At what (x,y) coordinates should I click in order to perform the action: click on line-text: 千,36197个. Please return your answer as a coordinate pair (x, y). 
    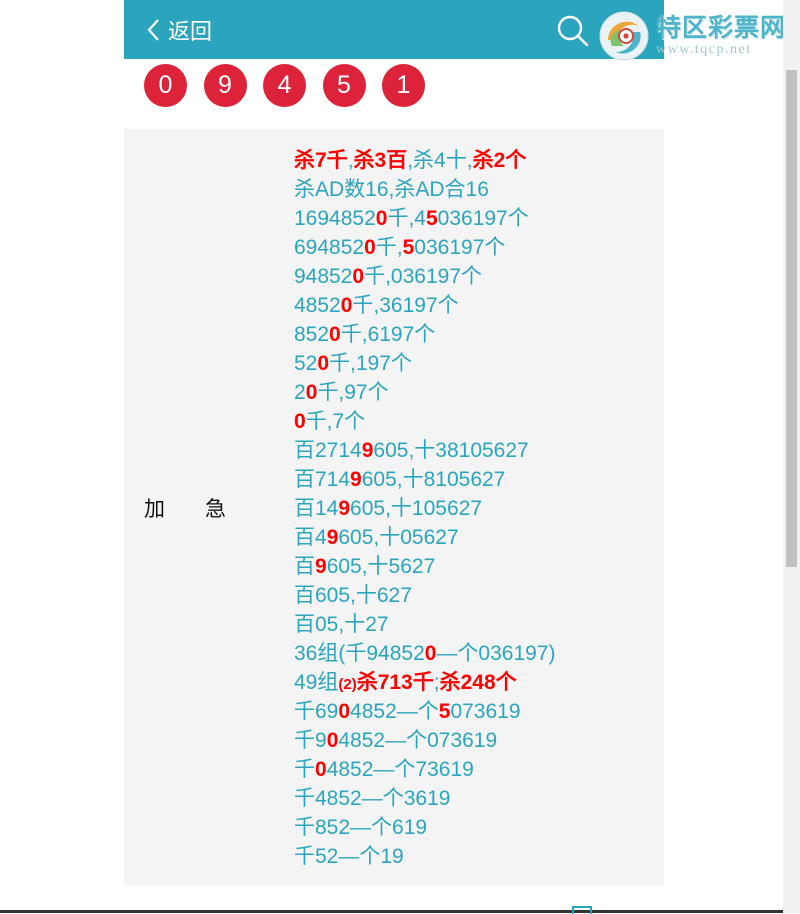
    Looking at the image, I should click on (405, 305).